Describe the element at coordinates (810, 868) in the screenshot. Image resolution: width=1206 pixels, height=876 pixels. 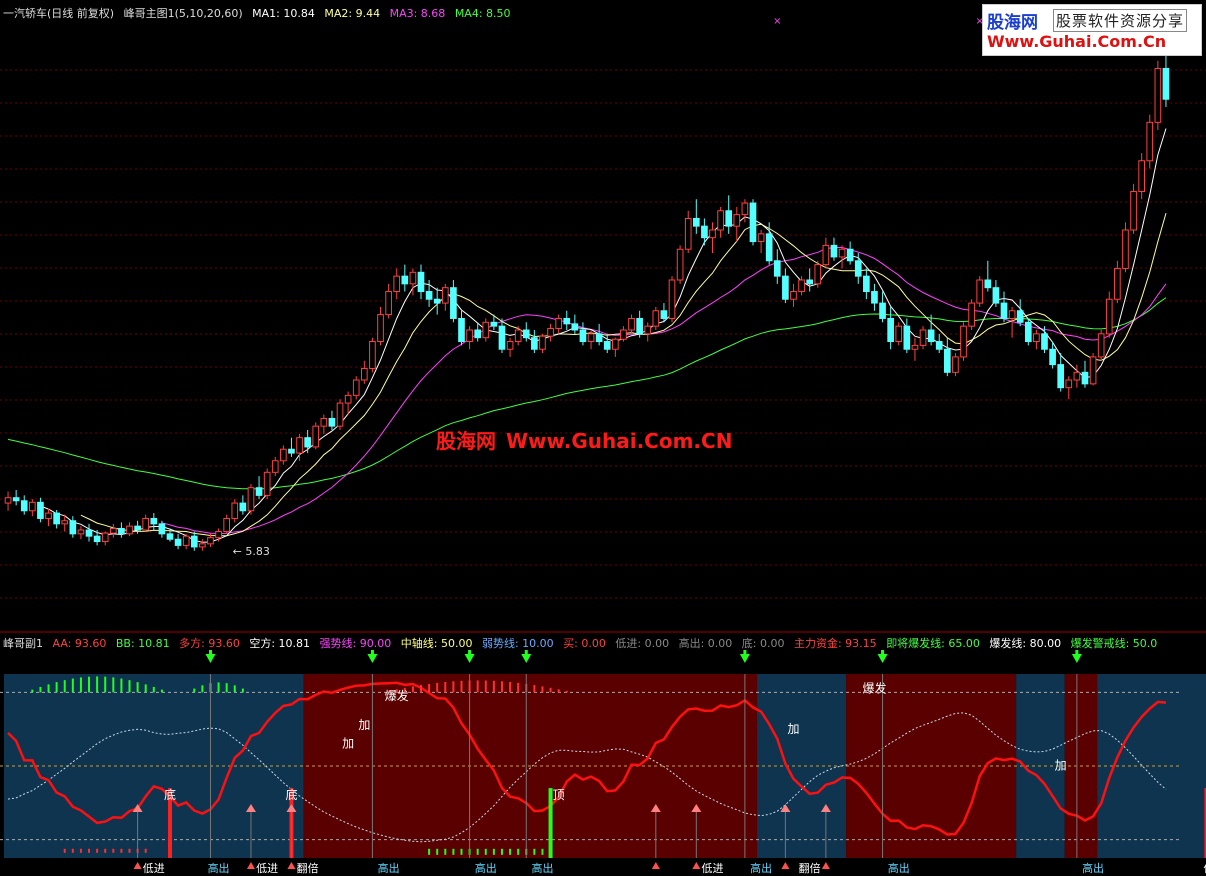
I see `bottom-signal-label: 翻倍` at that location.